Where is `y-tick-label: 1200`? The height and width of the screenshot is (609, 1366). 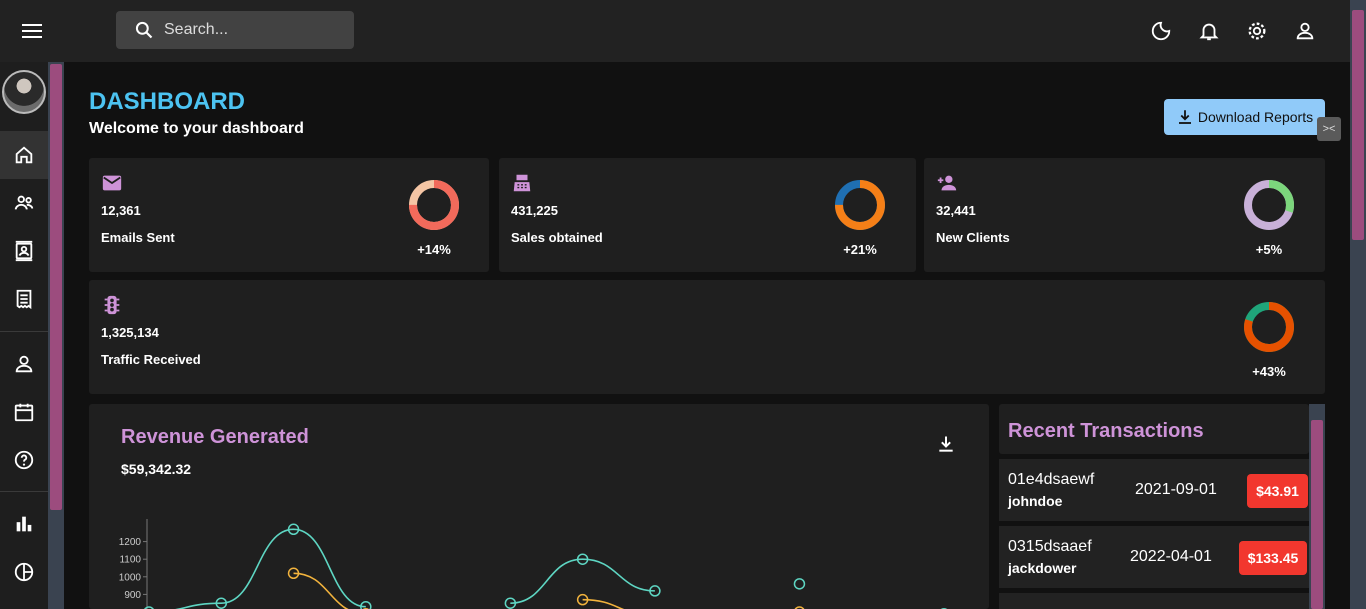
y-tick-label: 1200 is located at coordinates (130, 542).